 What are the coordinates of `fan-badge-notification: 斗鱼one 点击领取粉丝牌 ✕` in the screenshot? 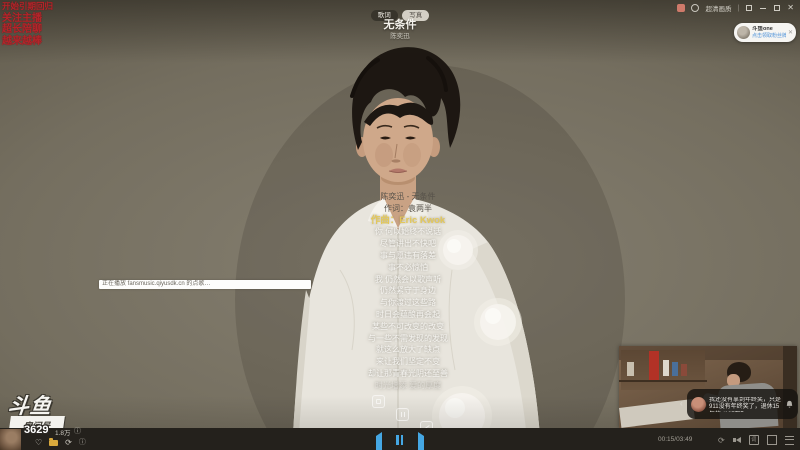 It's located at (765, 32).